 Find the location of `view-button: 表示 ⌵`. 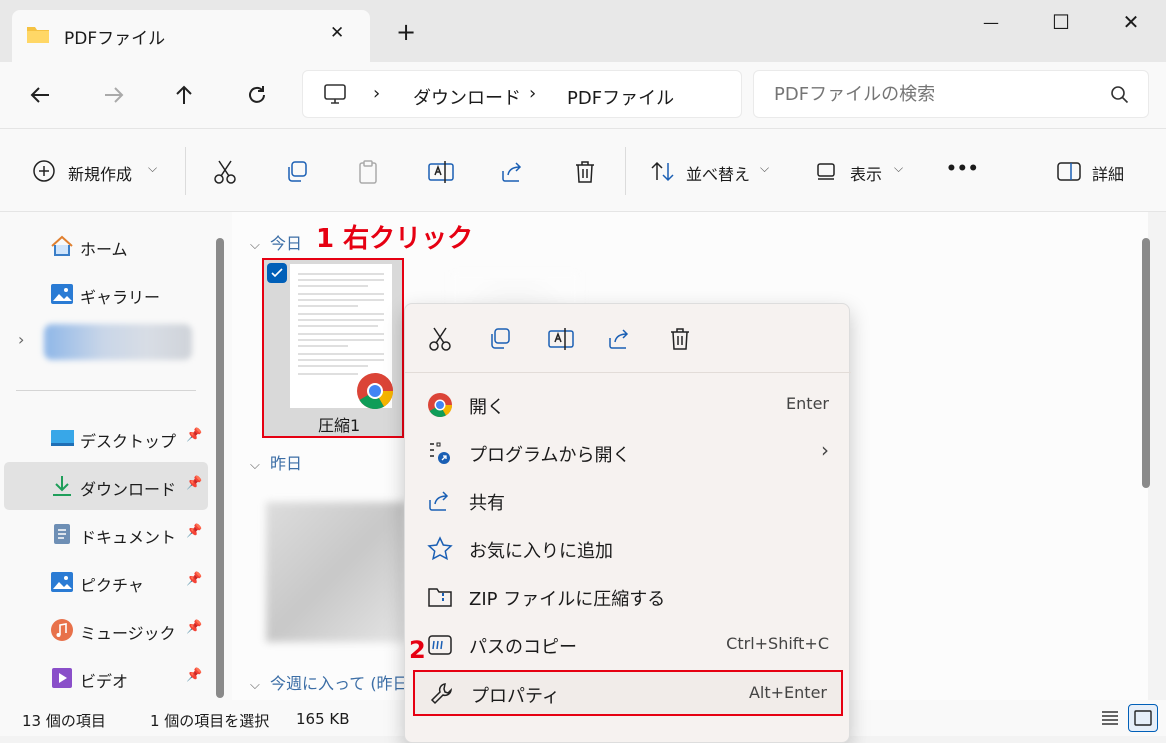

view-button: 表示 ⌵ is located at coordinates (864, 172).